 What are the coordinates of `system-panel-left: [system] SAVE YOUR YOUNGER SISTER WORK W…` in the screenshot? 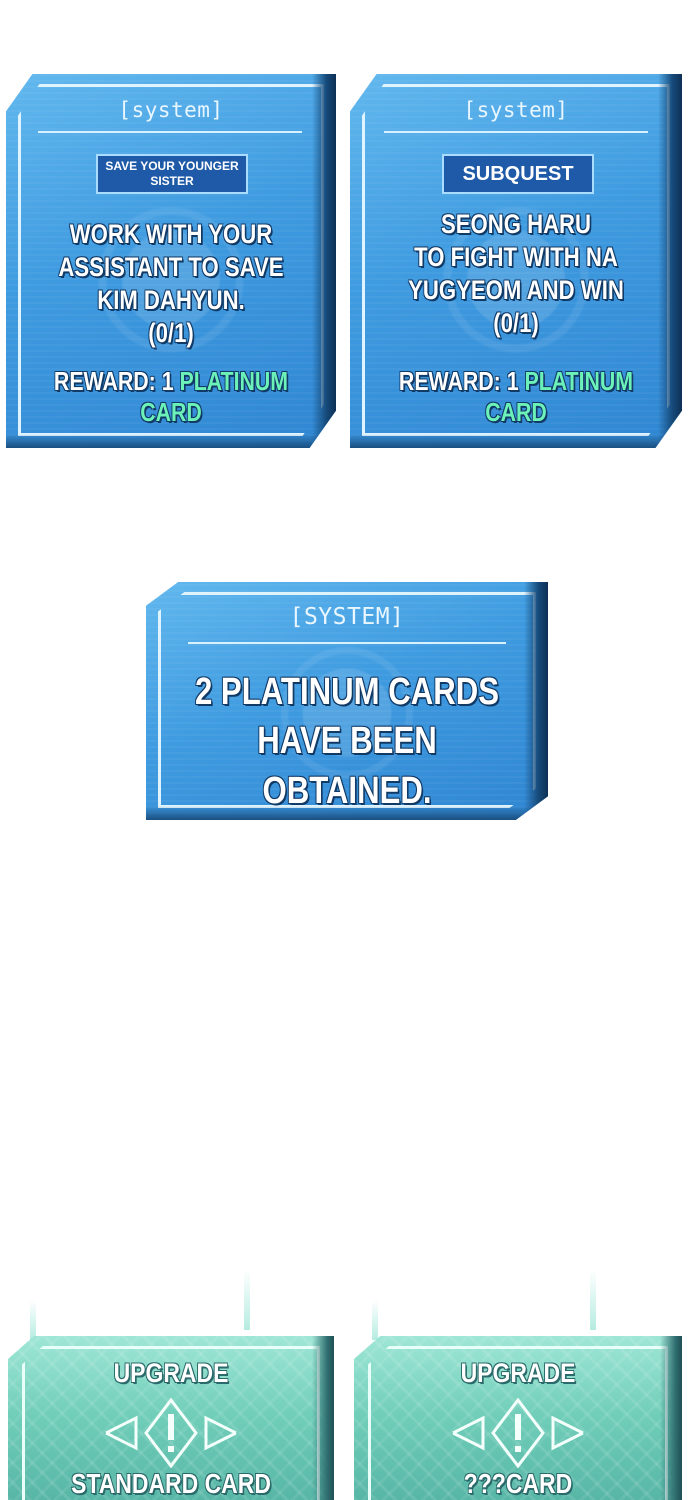 It's located at (171, 261).